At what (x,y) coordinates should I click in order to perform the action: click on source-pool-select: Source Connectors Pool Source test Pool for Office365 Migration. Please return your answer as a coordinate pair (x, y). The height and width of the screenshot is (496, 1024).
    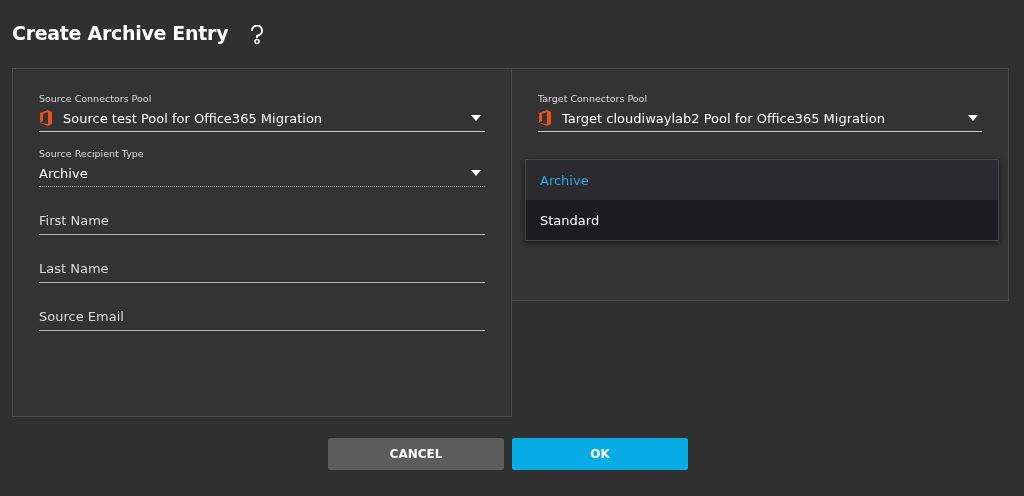
    Looking at the image, I should click on (262, 112).